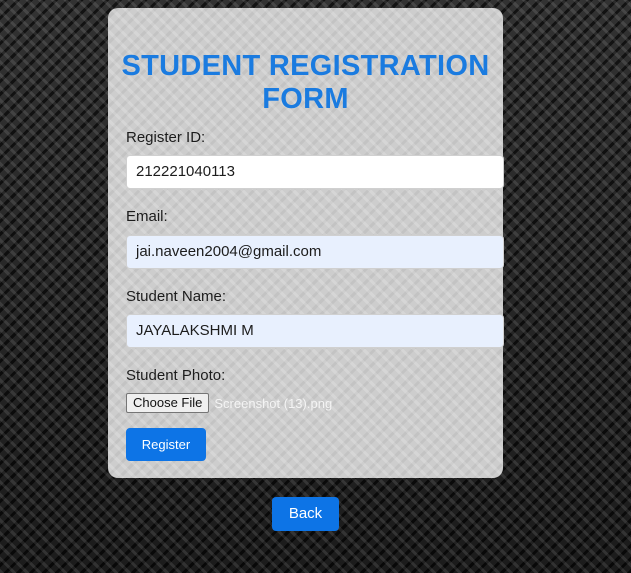  What do you see at coordinates (273, 403) in the screenshot?
I see `selected-file-name: Screenshot (13).png` at bounding box center [273, 403].